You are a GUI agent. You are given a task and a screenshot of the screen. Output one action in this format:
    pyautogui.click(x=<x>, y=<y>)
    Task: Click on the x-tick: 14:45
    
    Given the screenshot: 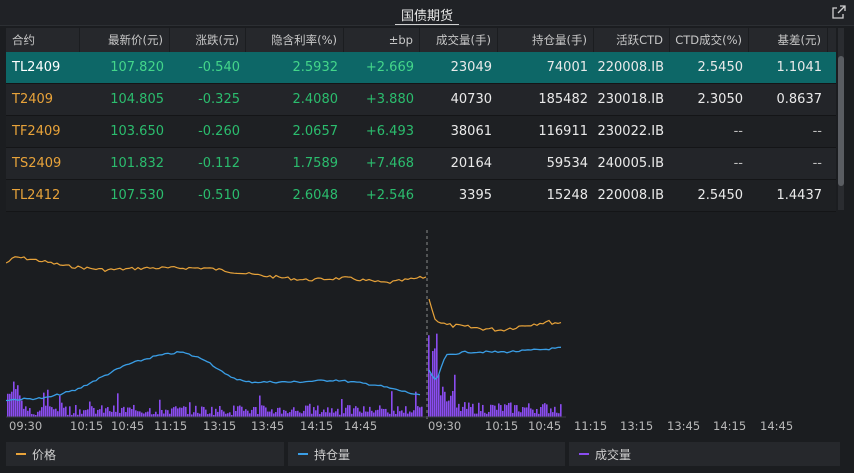 What is the action you would take?
    pyautogui.click(x=361, y=426)
    